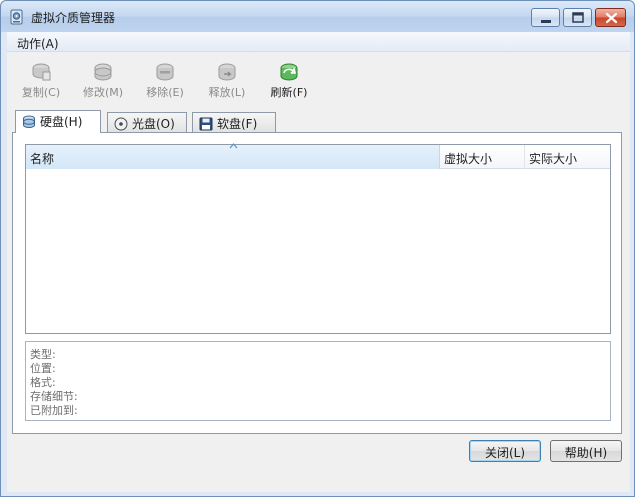 The height and width of the screenshot is (497, 635). What do you see at coordinates (41, 83) in the screenshot?
I see `copy-button: 复制(C)` at bounding box center [41, 83].